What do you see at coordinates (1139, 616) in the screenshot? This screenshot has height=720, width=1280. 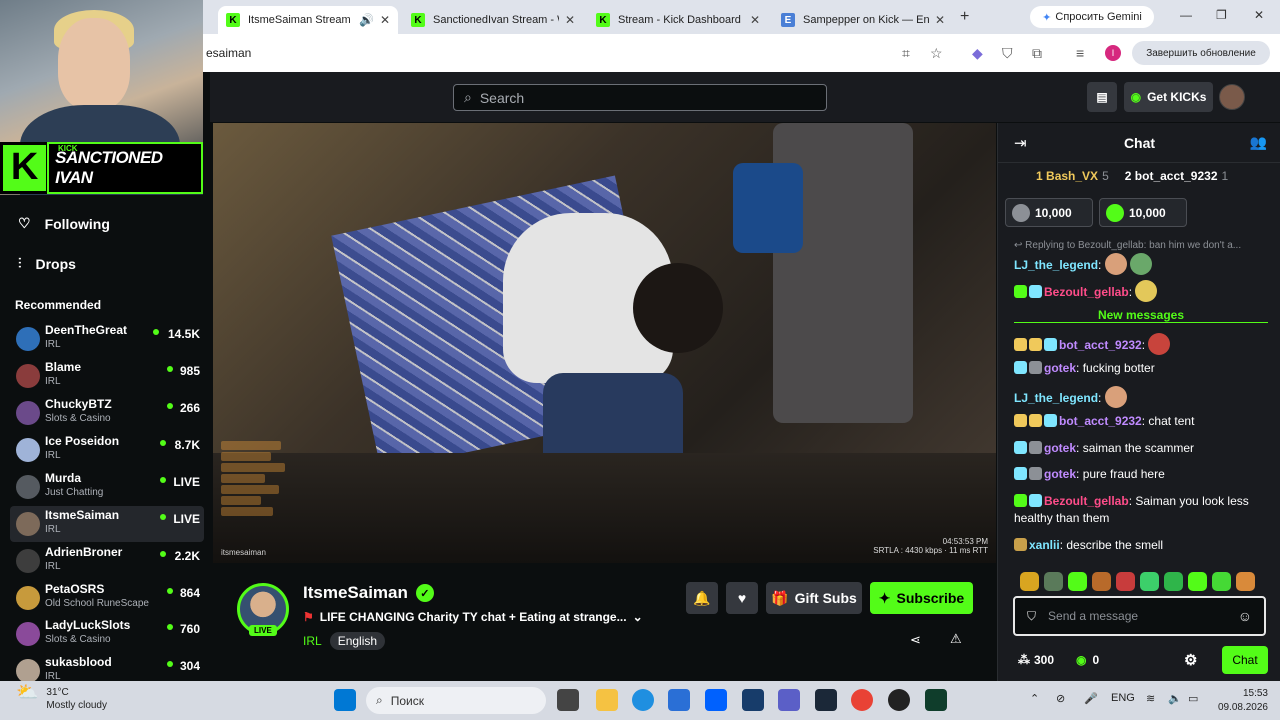 I see `chat-input: ⛉ Send a message ☺` at bounding box center [1139, 616].